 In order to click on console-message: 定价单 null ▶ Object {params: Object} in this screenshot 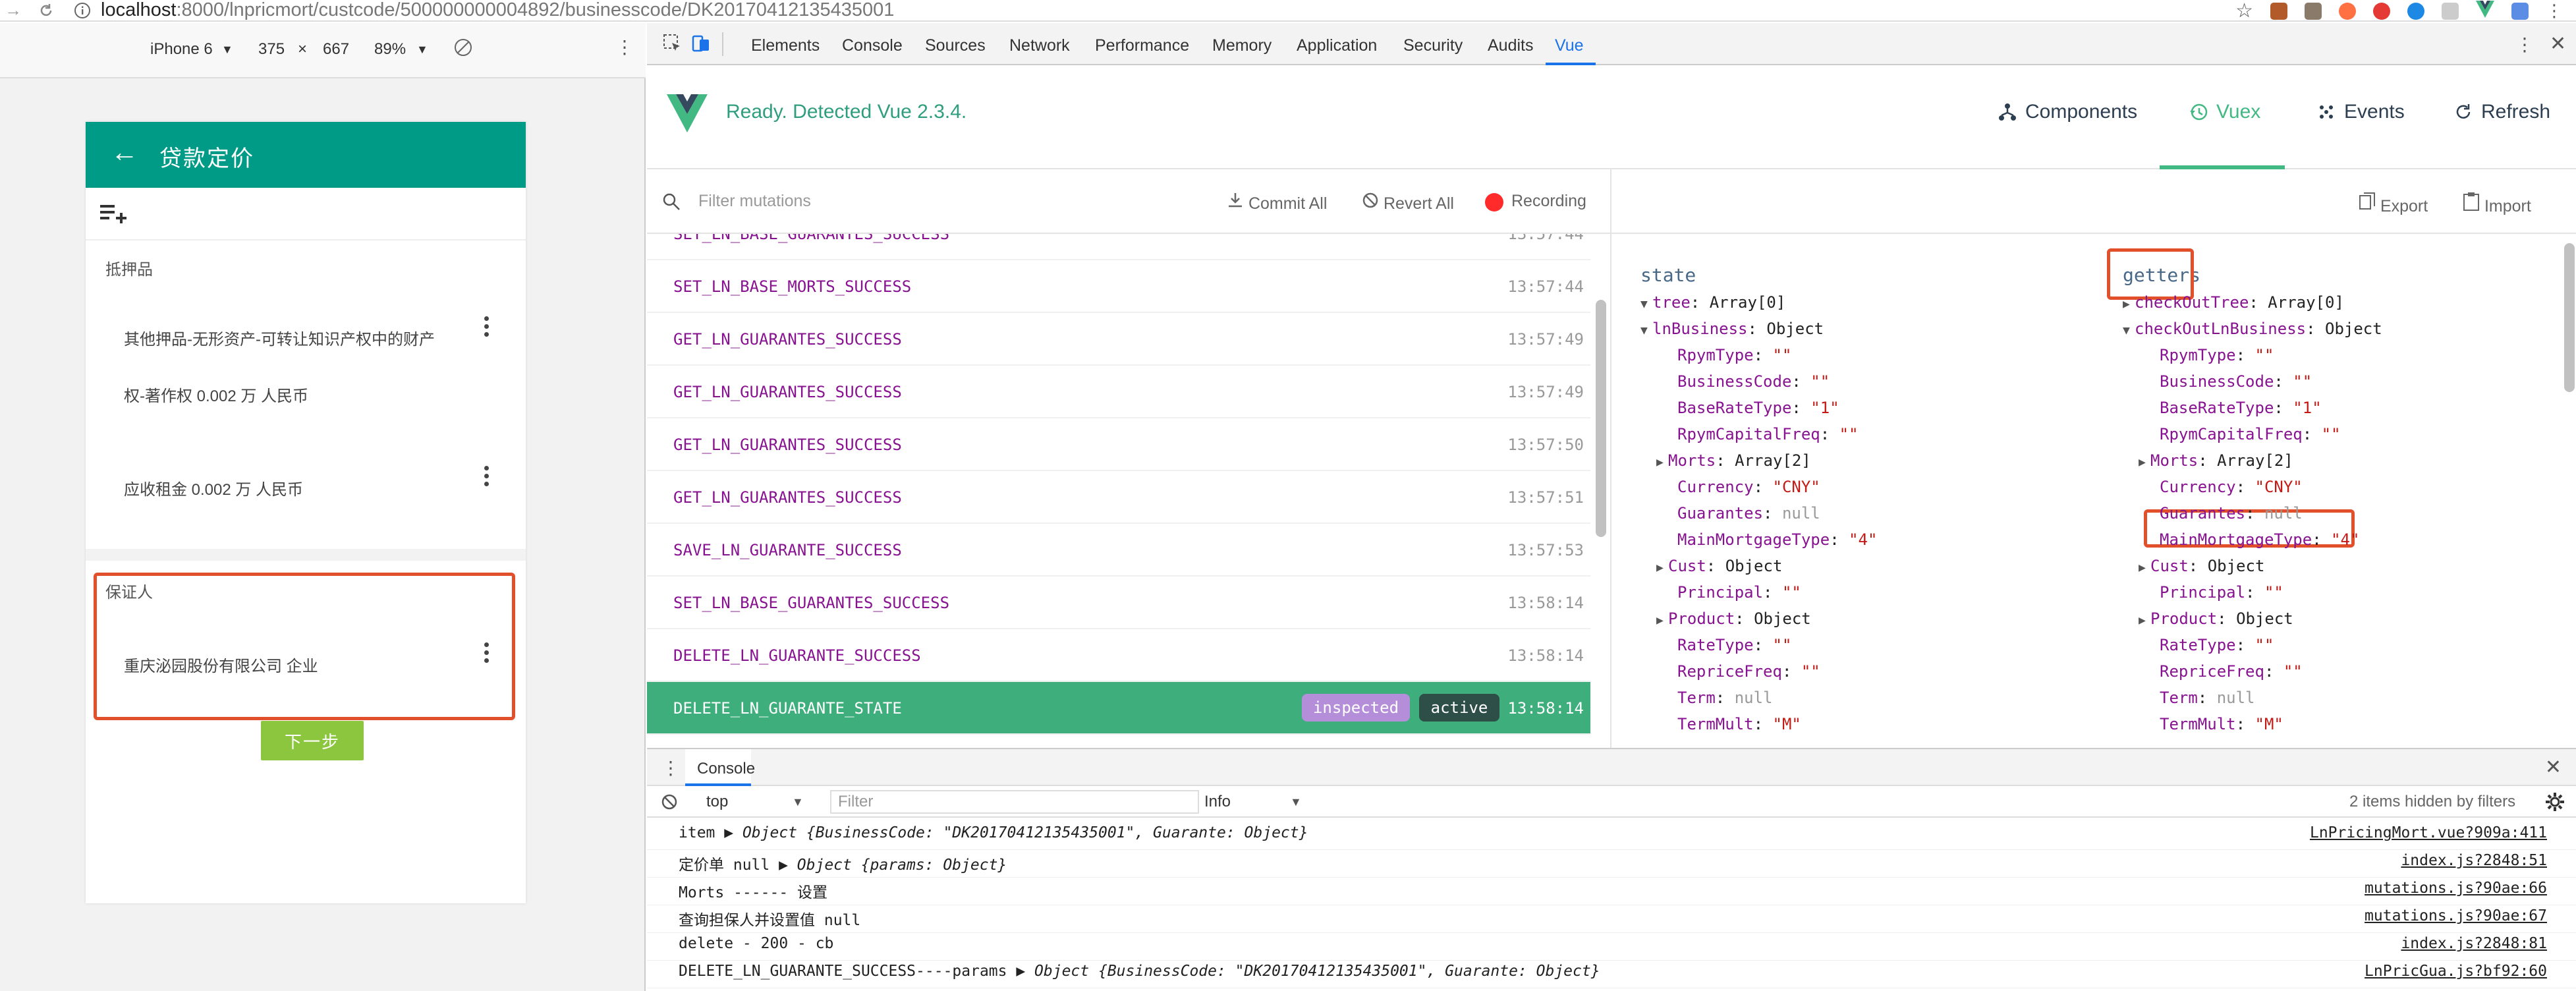, I will do `click(843, 863)`.